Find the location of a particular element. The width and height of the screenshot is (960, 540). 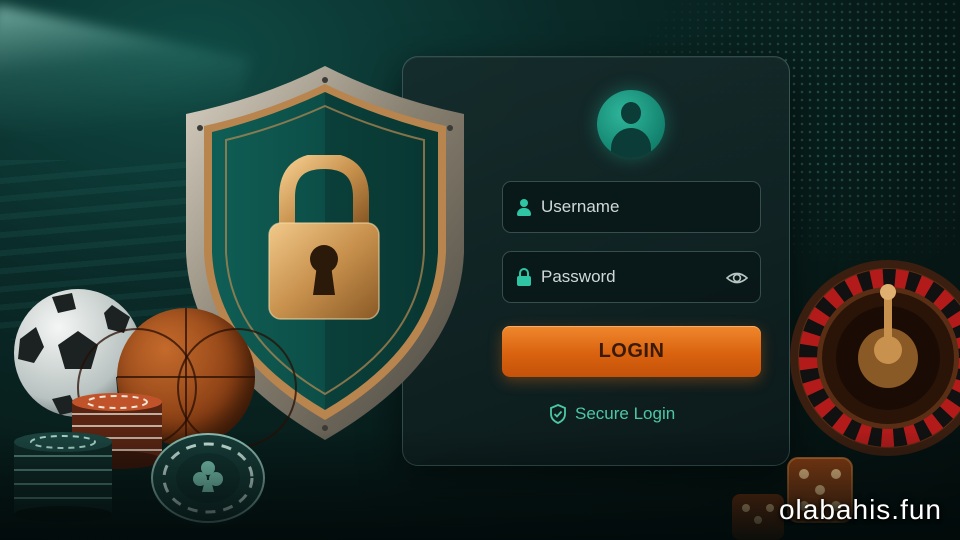

username-field is located at coordinates (631, 207).